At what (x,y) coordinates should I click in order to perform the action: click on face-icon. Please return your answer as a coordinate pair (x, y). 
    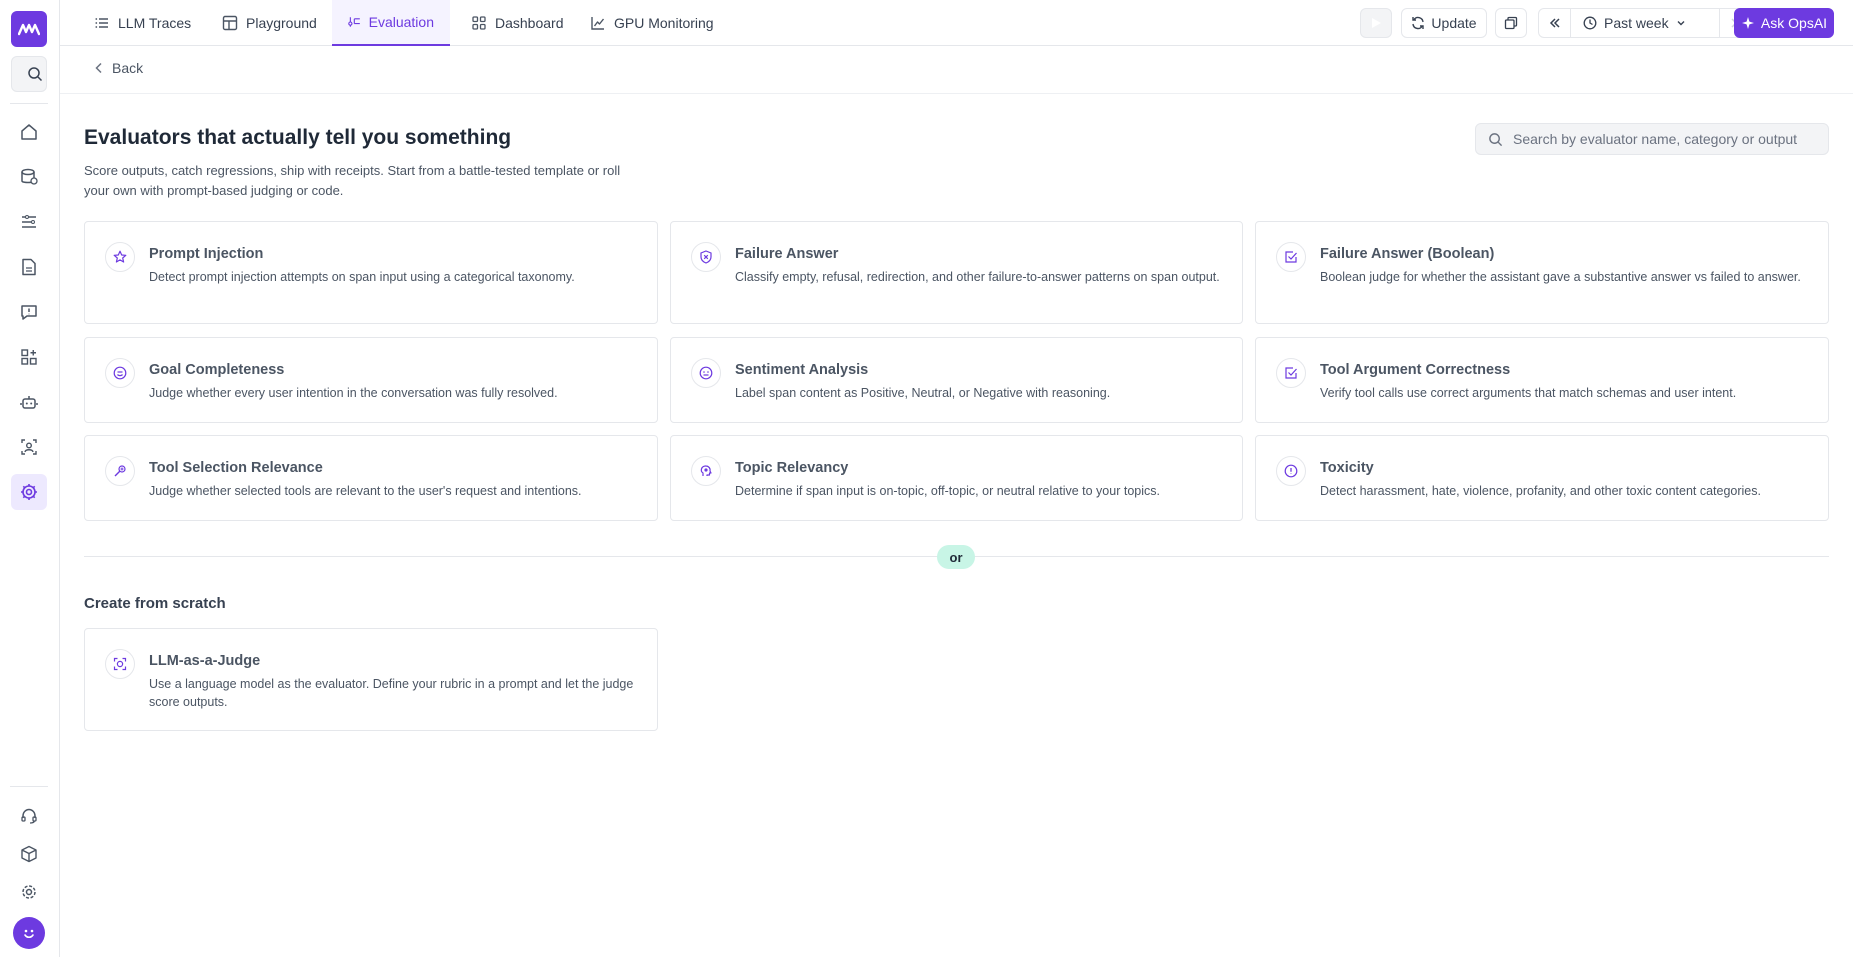
    Looking at the image, I should click on (706, 373).